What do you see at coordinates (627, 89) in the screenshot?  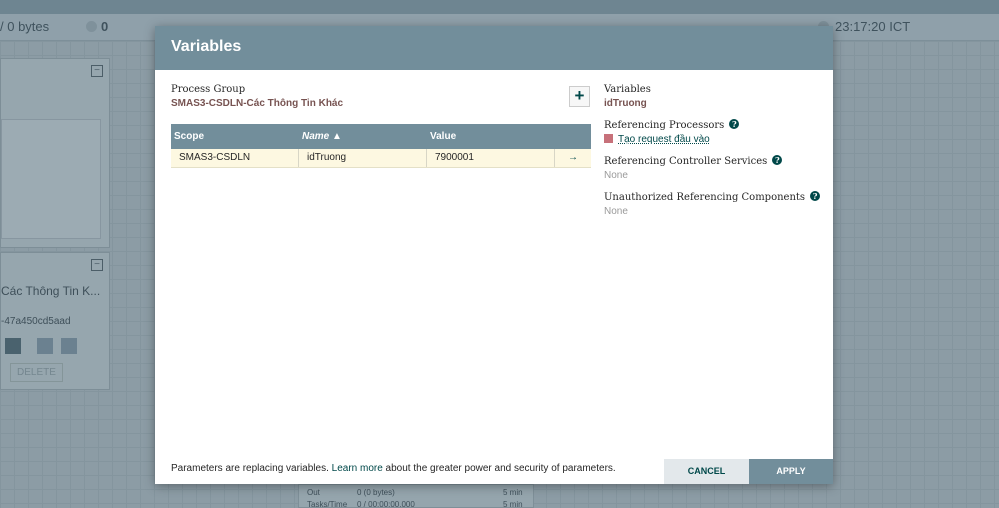 I see `variables-label: Variables` at bounding box center [627, 89].